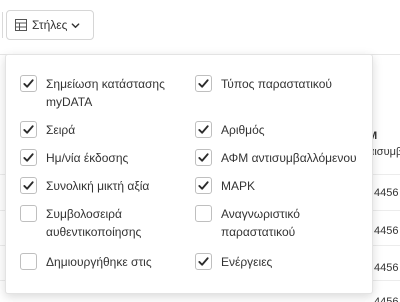 Image resolution: width=400 pixels, height=302 pixels. I want to click on column-option-counterparty-vat: ΑΦΜ αντισυμβαλλόμενου, so click(278, 158).